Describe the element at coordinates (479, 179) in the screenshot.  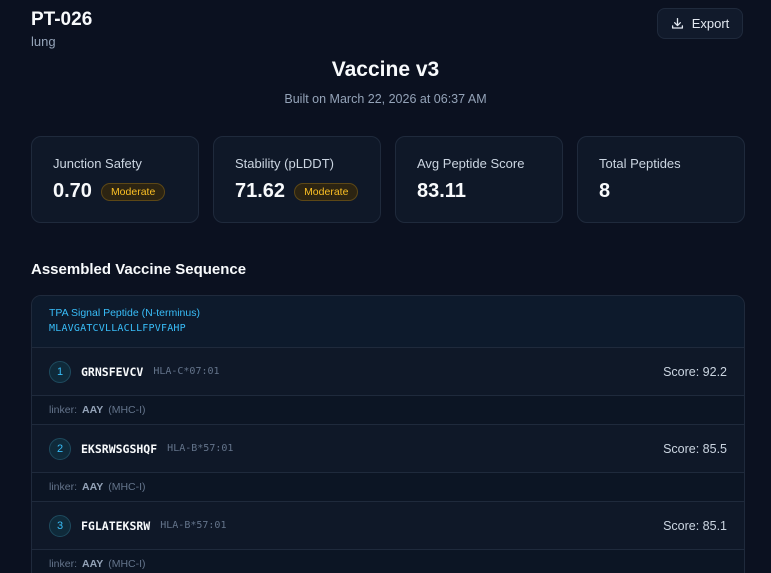
I see `stat-card-avg-peptide-score: Avg Peptide Score 83.11` at that location.